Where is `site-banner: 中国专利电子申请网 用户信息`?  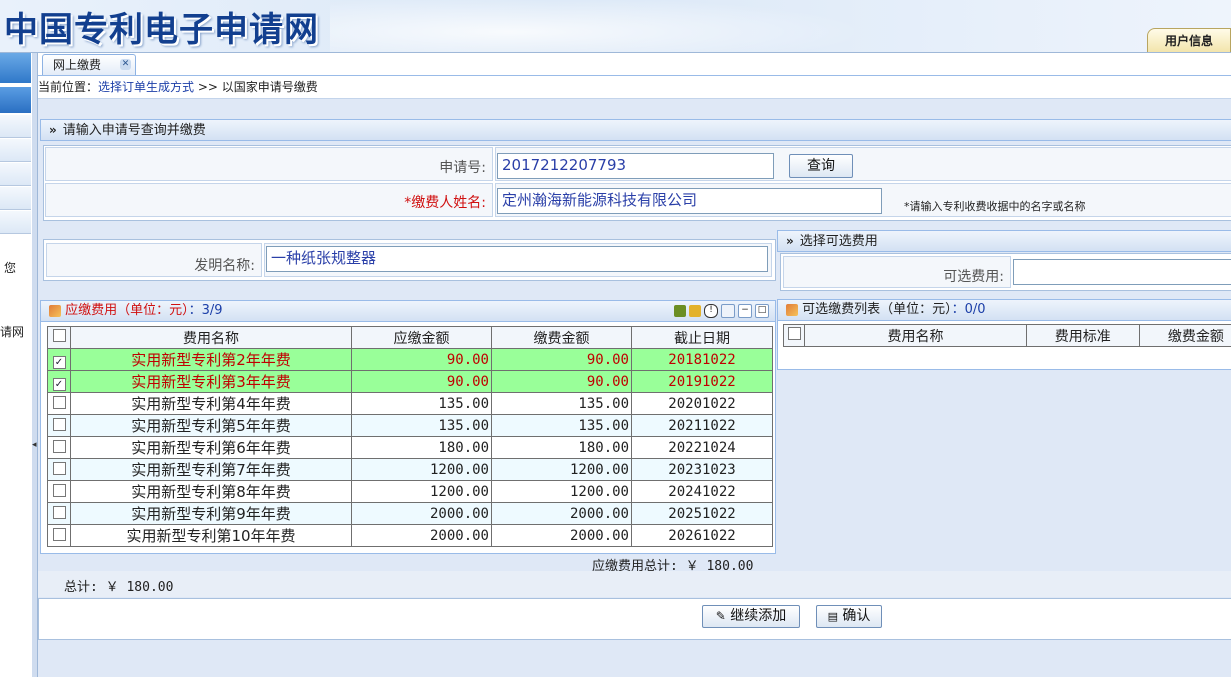 site-banner: 中国专利电子申请网 用户信息 is located at coordinates (615, 26).